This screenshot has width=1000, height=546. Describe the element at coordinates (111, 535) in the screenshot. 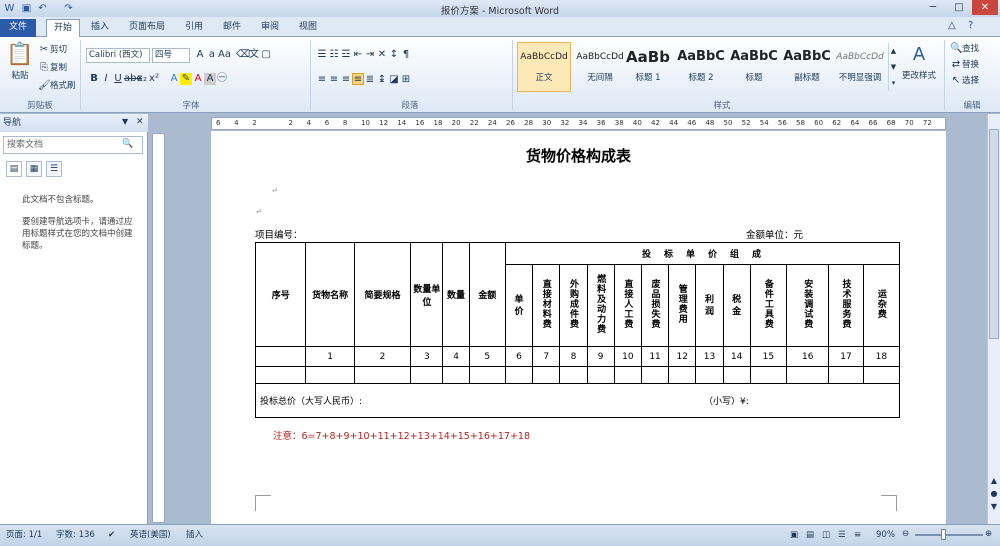

I see `proofing-icon: ✔` at that location.